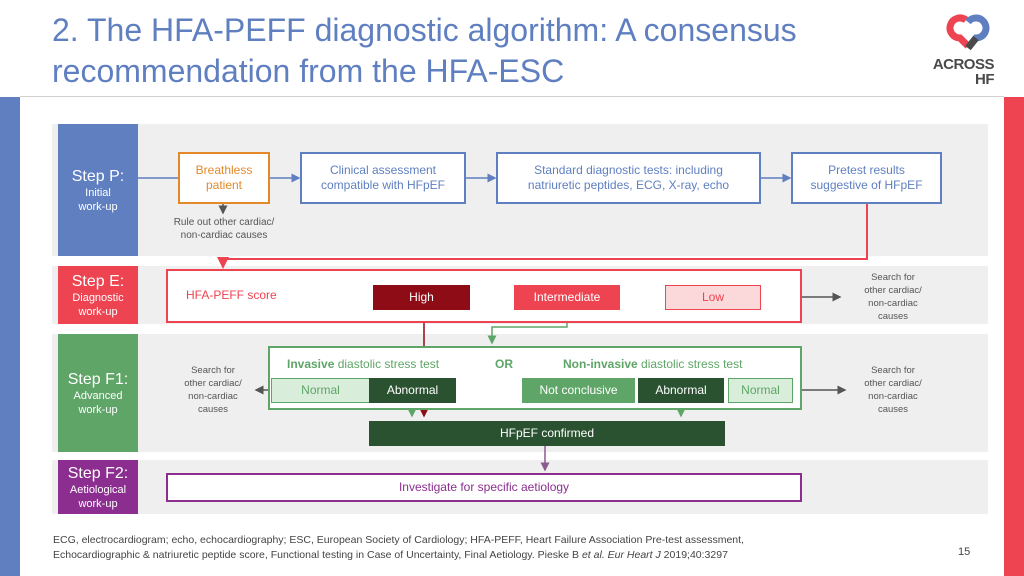 This screenshot has width=1024, height=576. What do you see at coordinates (547, 433) in the screenshot?
I see `hfpef-confirmed: HFpEF confirmed` at bounding box center [547, 433].